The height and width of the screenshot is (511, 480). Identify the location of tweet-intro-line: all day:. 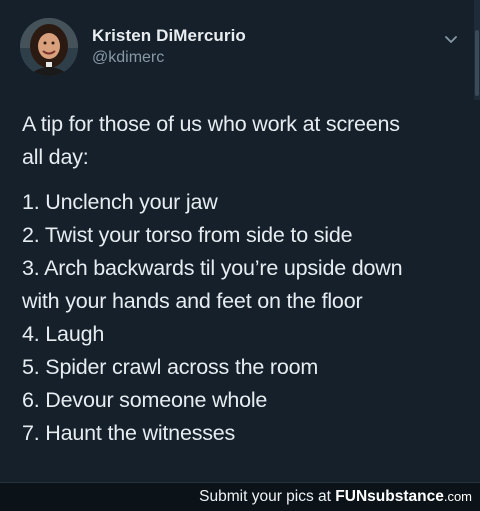
(55, 157).